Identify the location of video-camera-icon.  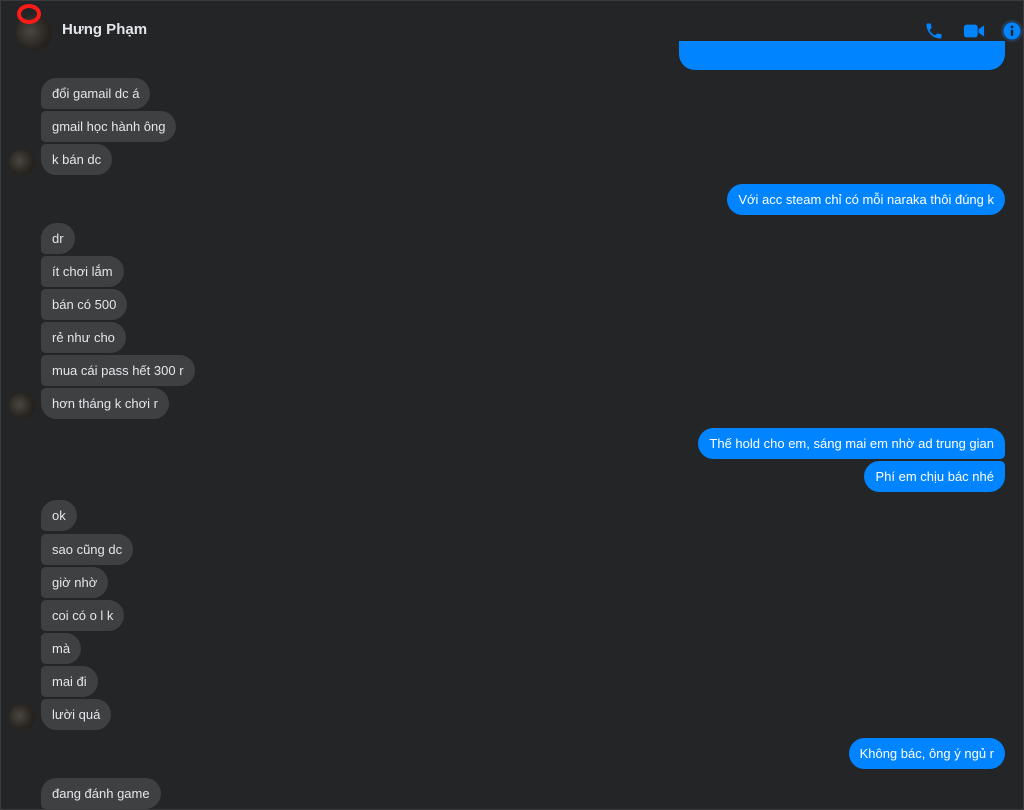
(974, 31).